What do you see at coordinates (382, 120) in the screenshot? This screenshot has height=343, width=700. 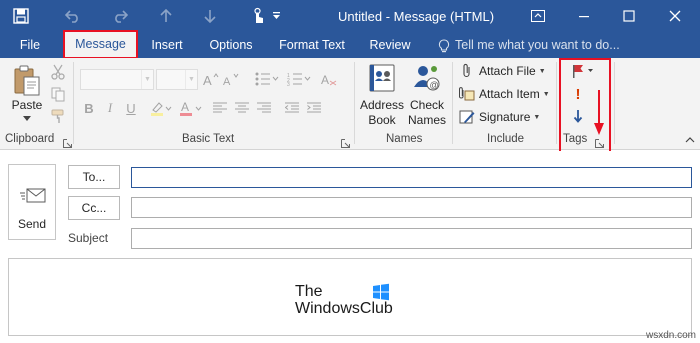 I see `address-book-label-line2: Book` at bounding box center [382, 120].